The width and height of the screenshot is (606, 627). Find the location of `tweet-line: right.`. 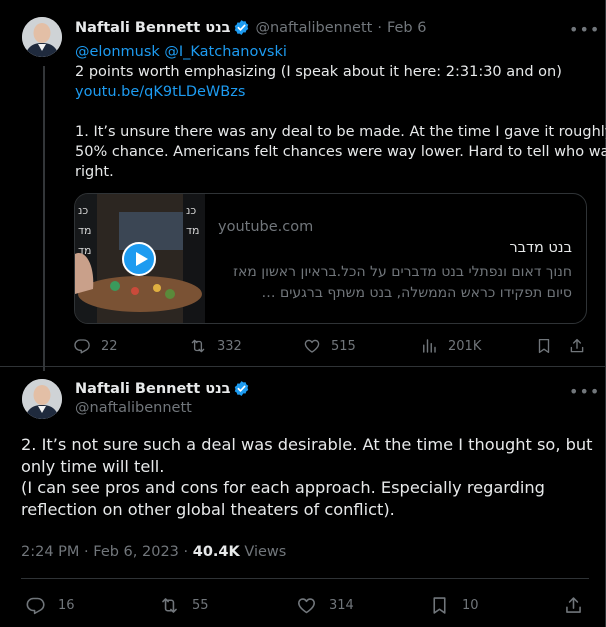

tweet-line: right. is located at coordinates (94, 172).